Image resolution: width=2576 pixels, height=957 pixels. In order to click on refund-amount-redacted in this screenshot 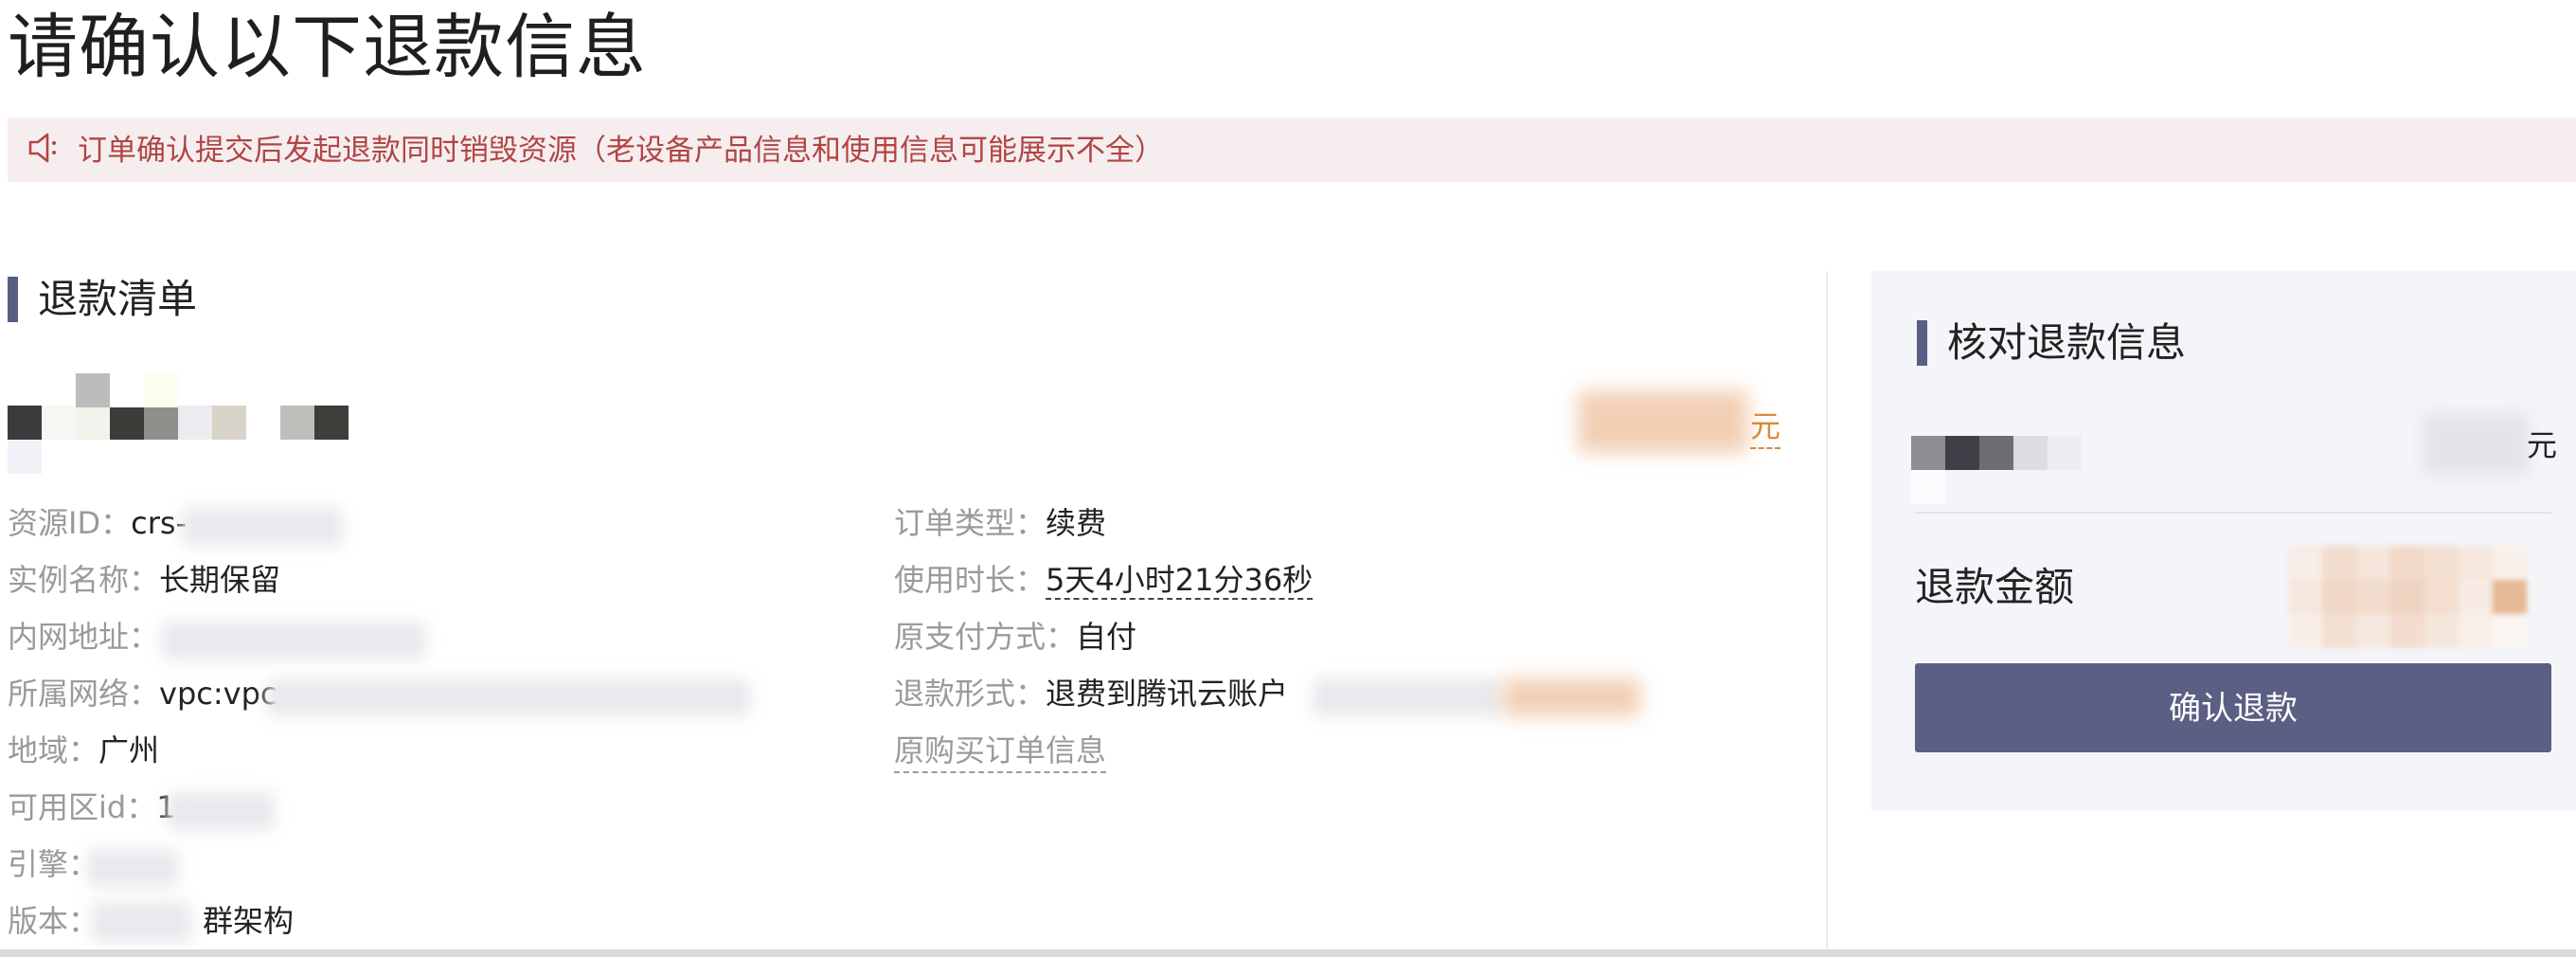, I will do `click(2416, 597)`.